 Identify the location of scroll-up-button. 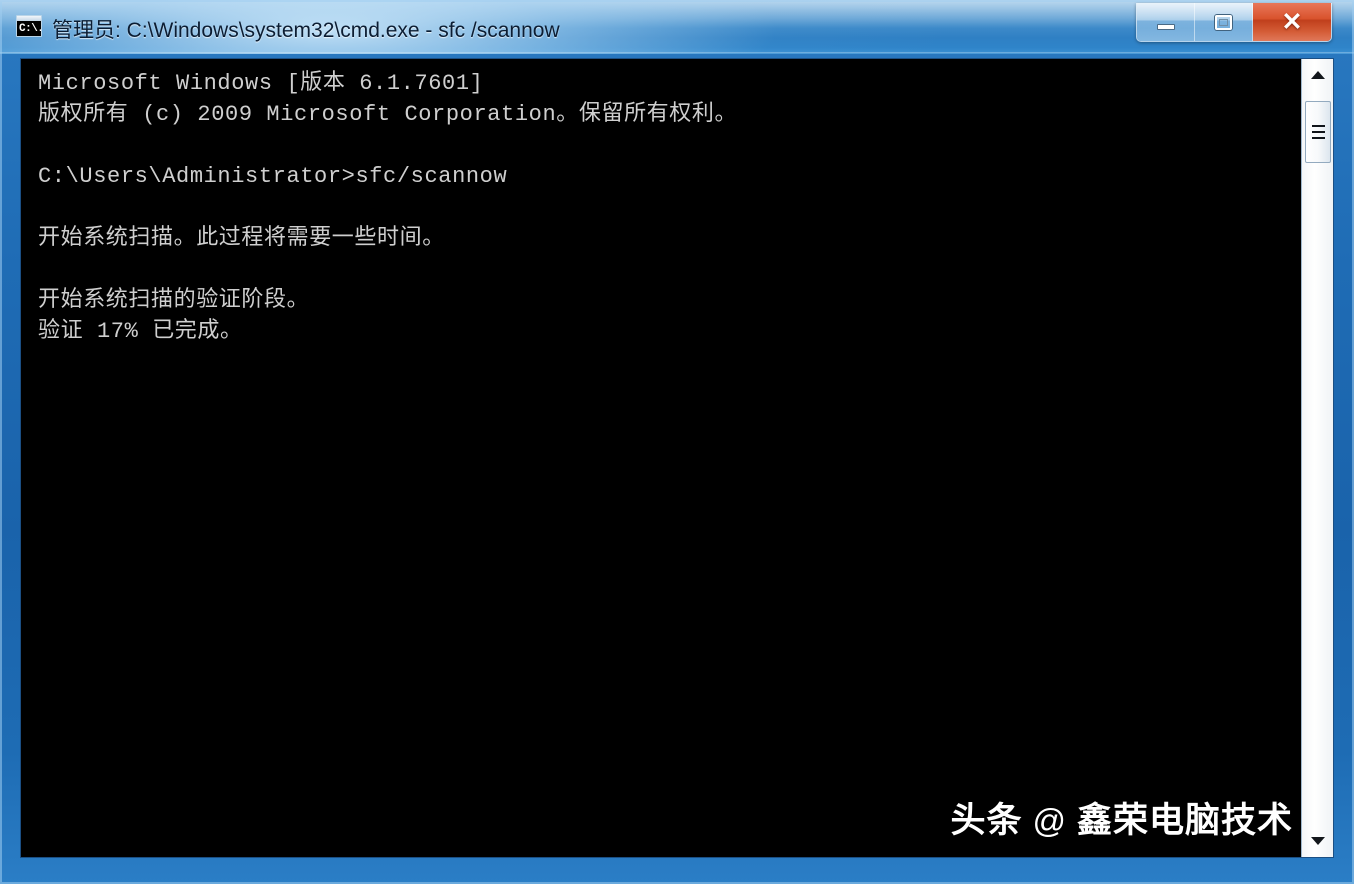
(1318, 75).